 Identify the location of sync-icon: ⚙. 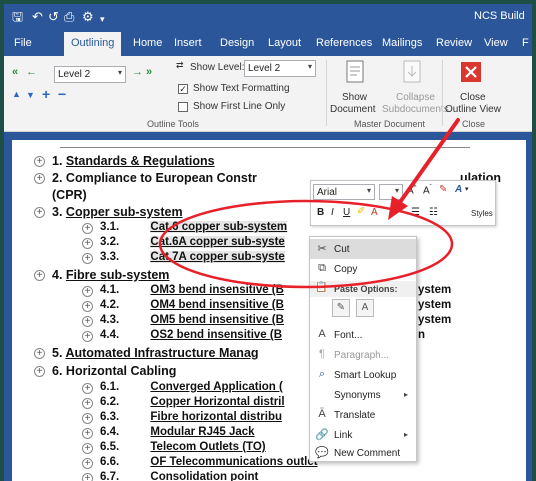
(88, 17).